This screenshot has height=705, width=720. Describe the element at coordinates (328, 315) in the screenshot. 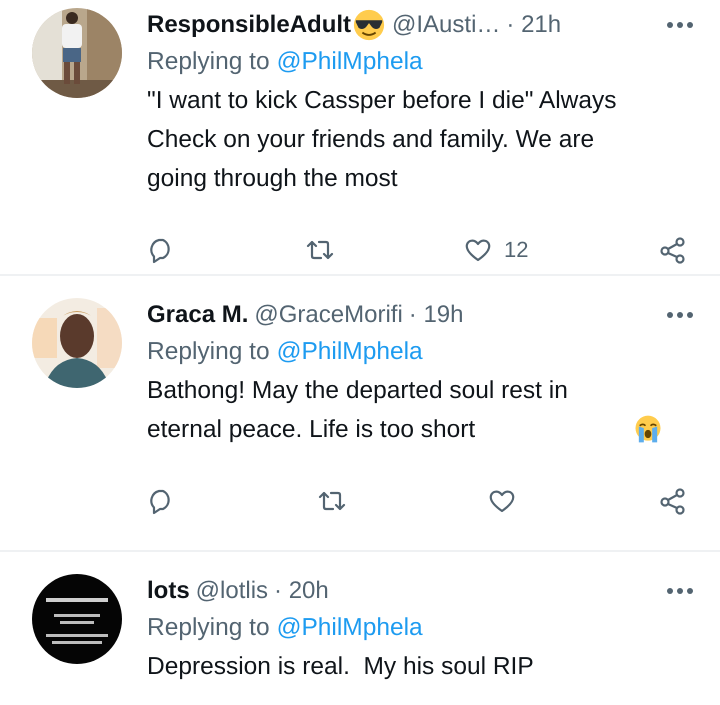

I see `author-handle: @GraceMorifi` at that location.